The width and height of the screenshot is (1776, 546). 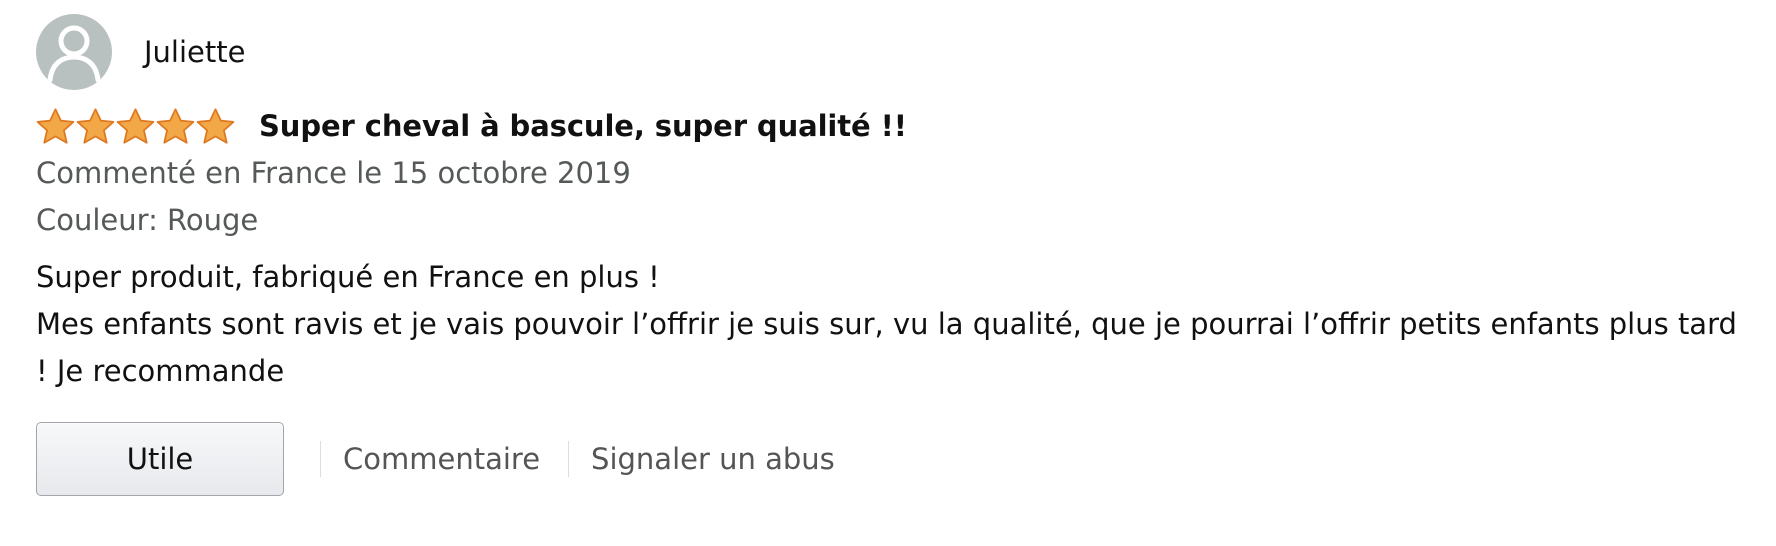 I want to click on review-title: Super cheval à bascule, super qualité !!, so click(x=583, y=126).